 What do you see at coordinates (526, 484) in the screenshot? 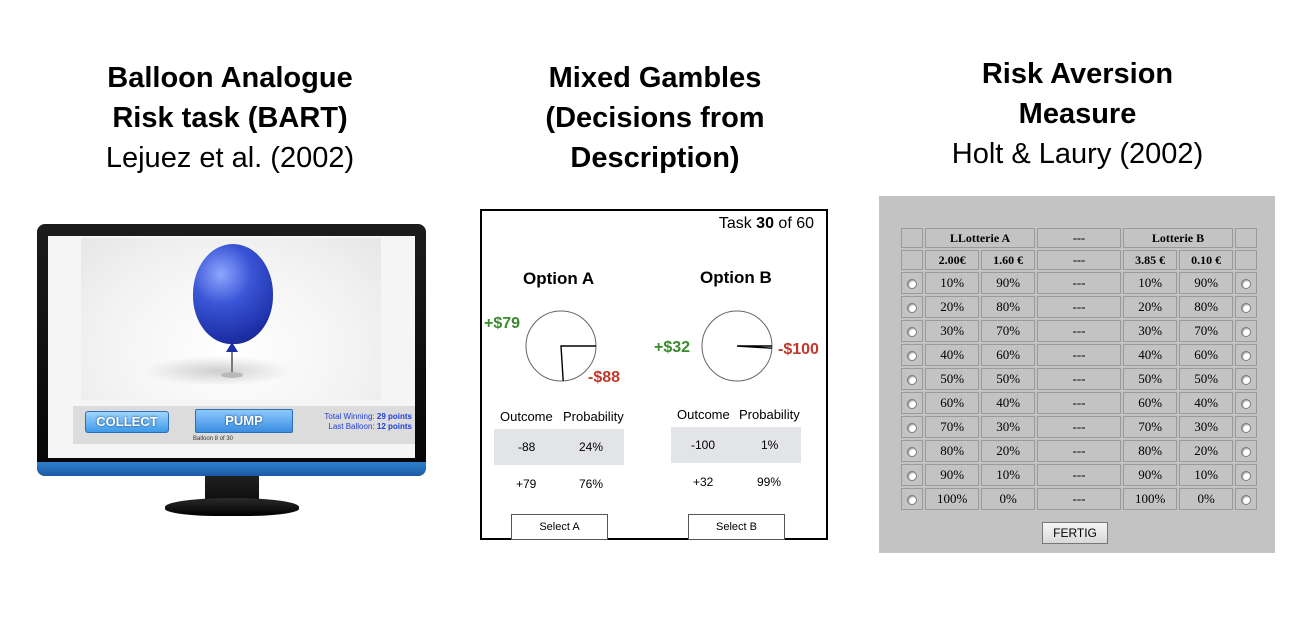
I see `option-a-outcome: +79` at bounding box center [526, 484].